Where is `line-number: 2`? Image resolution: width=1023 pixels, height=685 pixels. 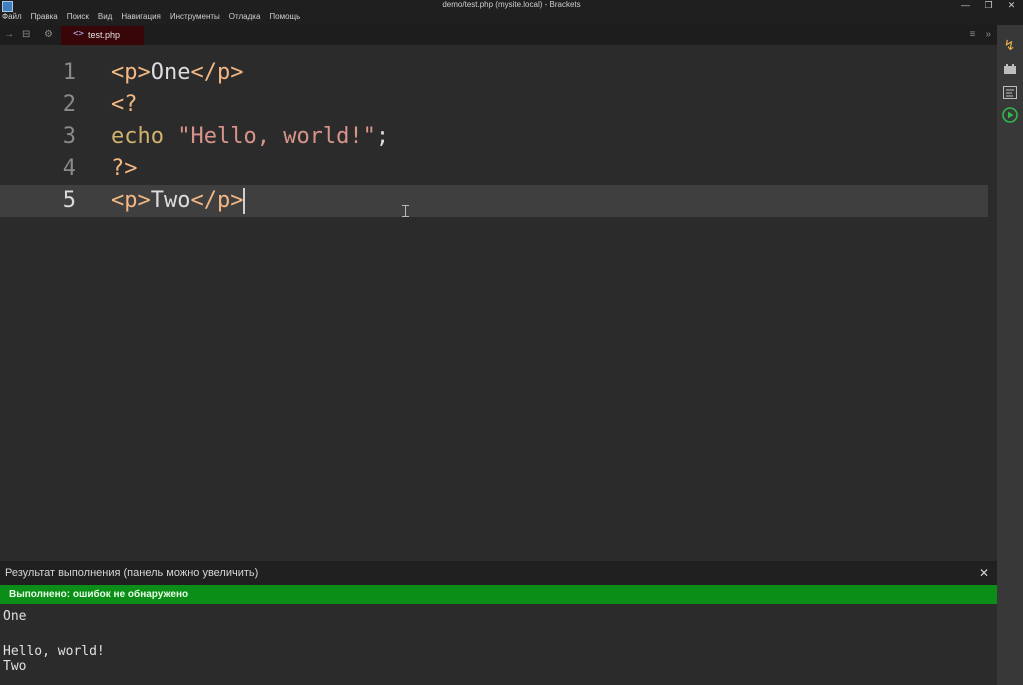
line-number: 2 is located at coordinates (69, 104).